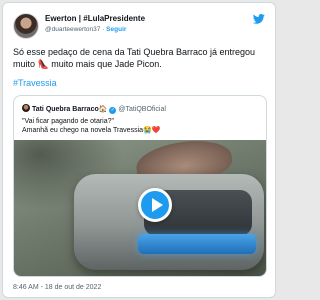 The height and width of the screenshot is (300, 320). What do you see at coordinates (113, 110) in the screenshot?
I see `verified-badge-icon: ✓` at bounding box center [113, 110].